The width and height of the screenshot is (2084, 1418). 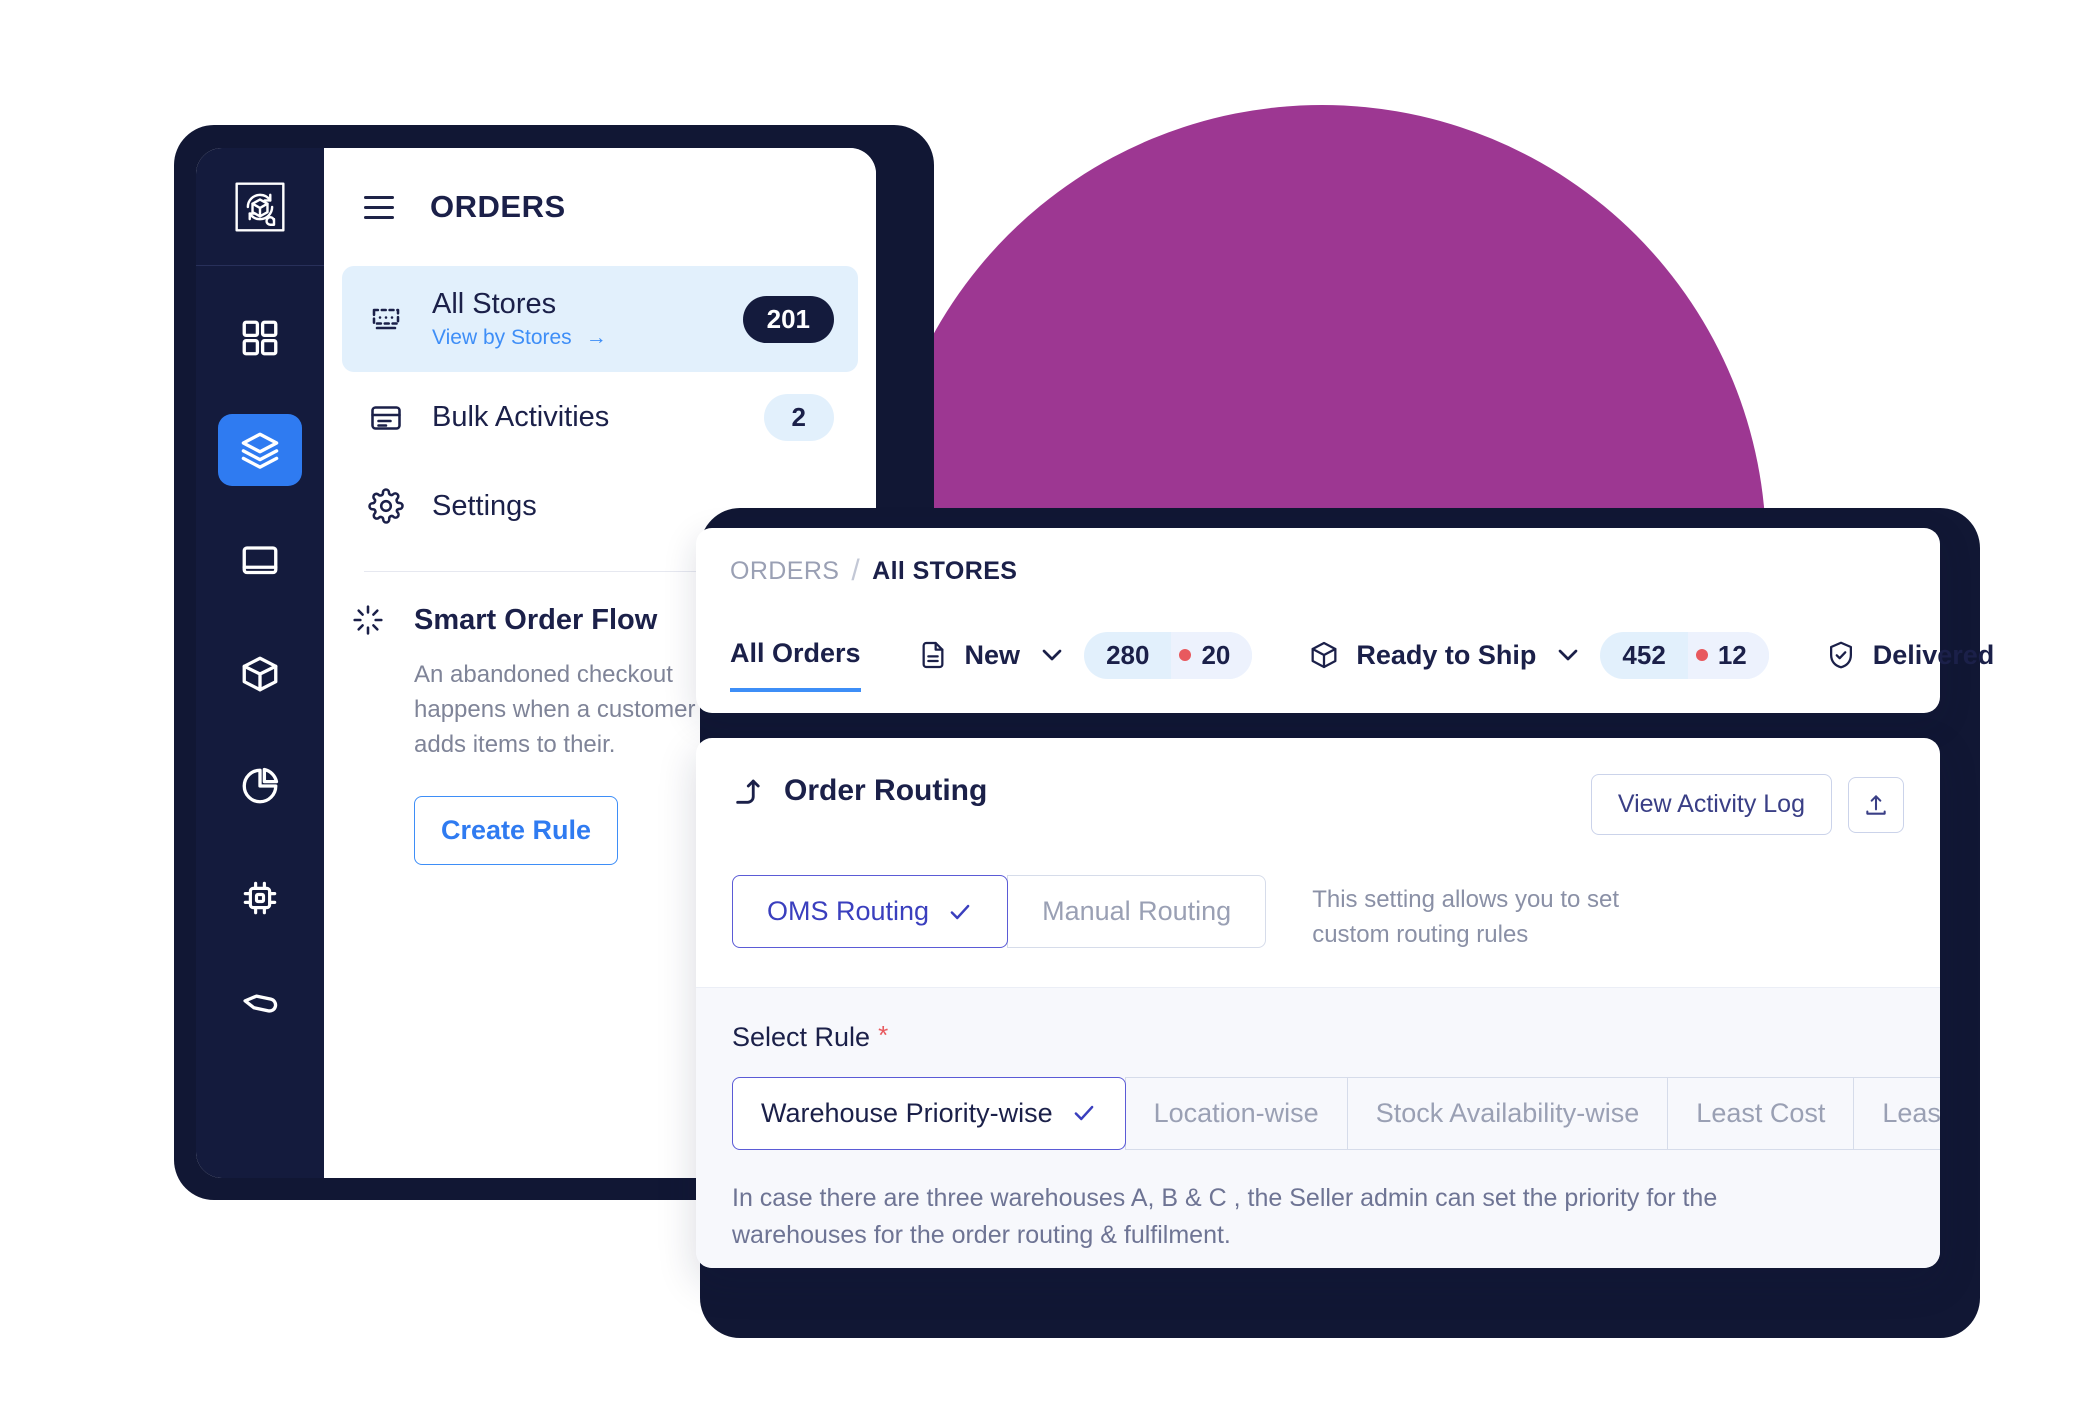 I want to click on sparkle-loader-icon, so click(x=368, y=620).